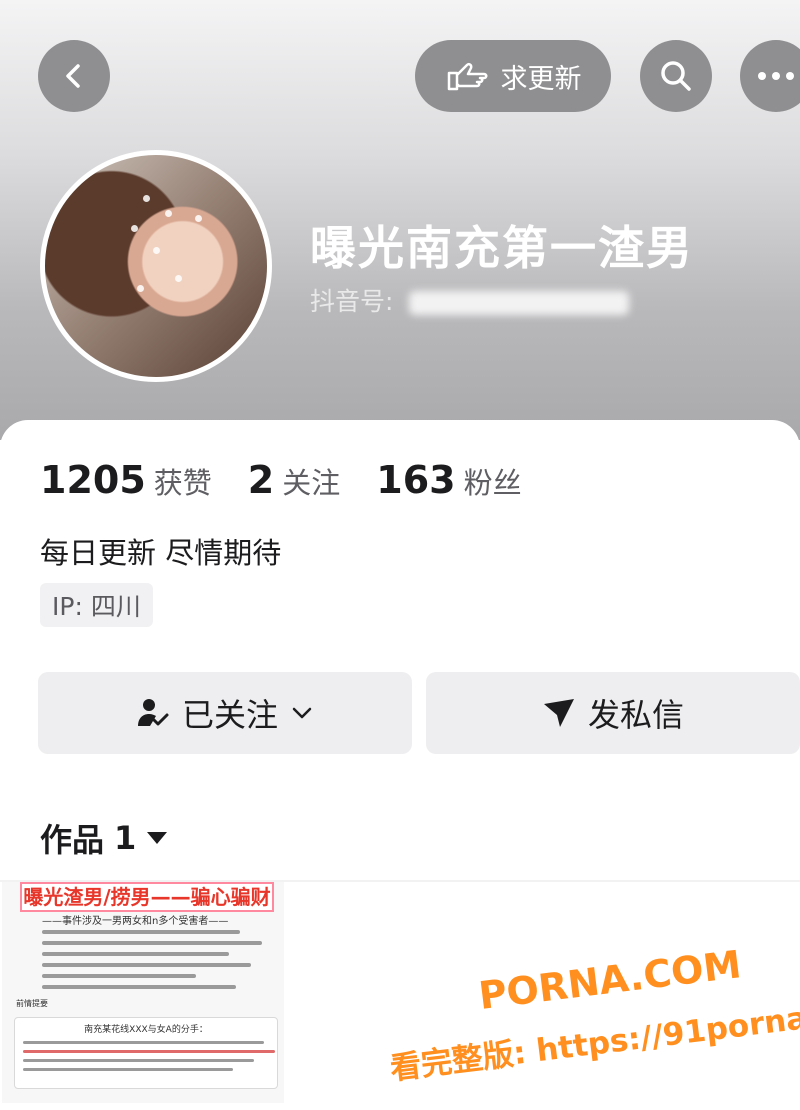  What do you see at coordinates (157, 838) in the screenshot?
I see `caret-down-icon` at bounding box center [157, 838].